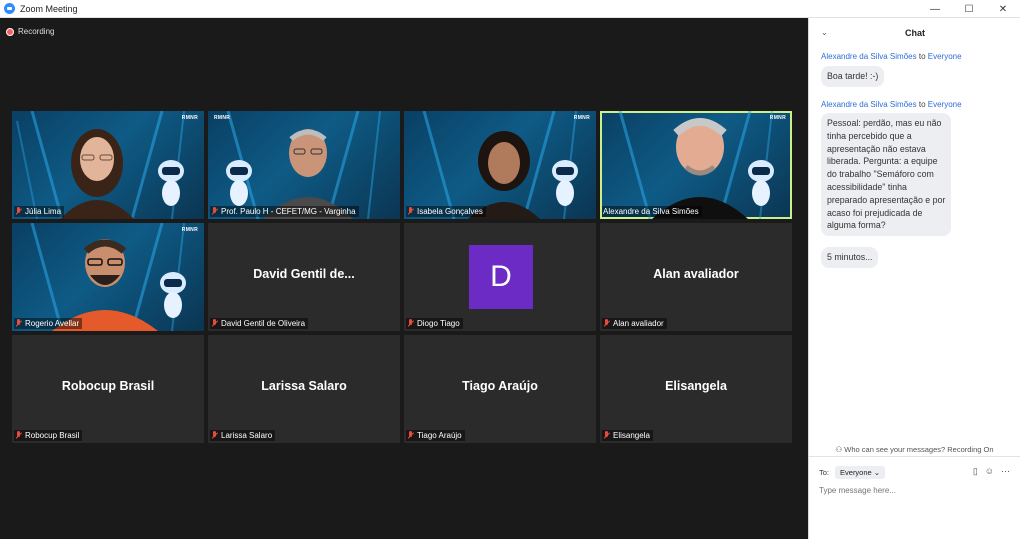 This screenshot has width=1020, height=539. I want to click on participant-name-tag: Tiago Araújo, so click(435, 435).